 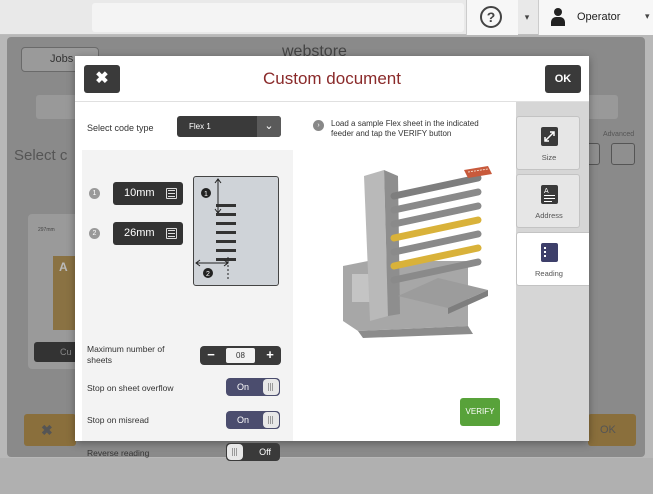 What do you see at coordinates (612, 430) in the screenshot?
I see `bg-ok-button: OK` at bounding box center [612, 430].